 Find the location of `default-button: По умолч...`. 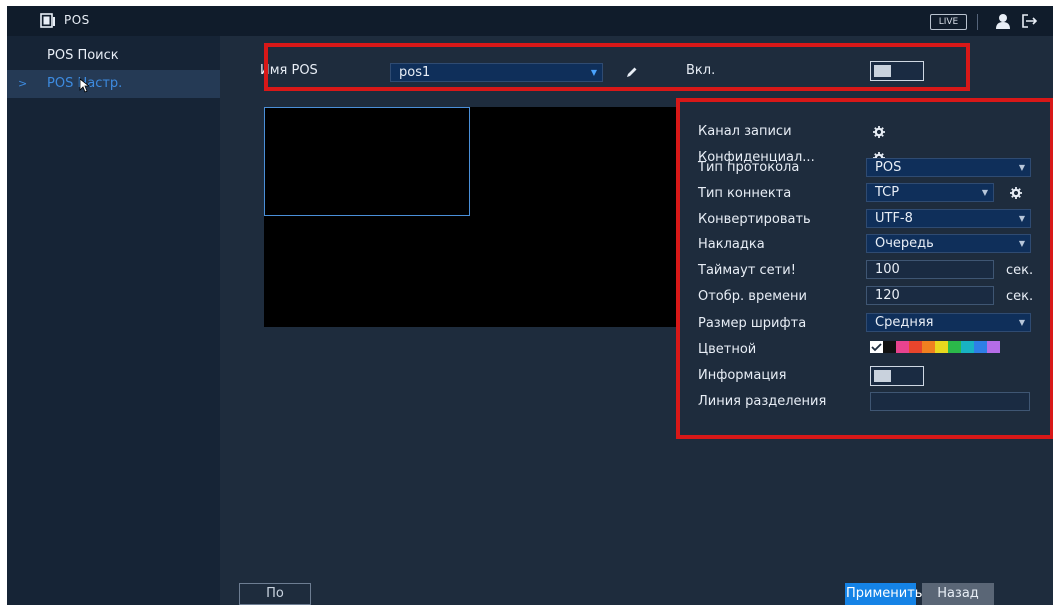

default-button: По умолч... is located at coordinates (275, 594).